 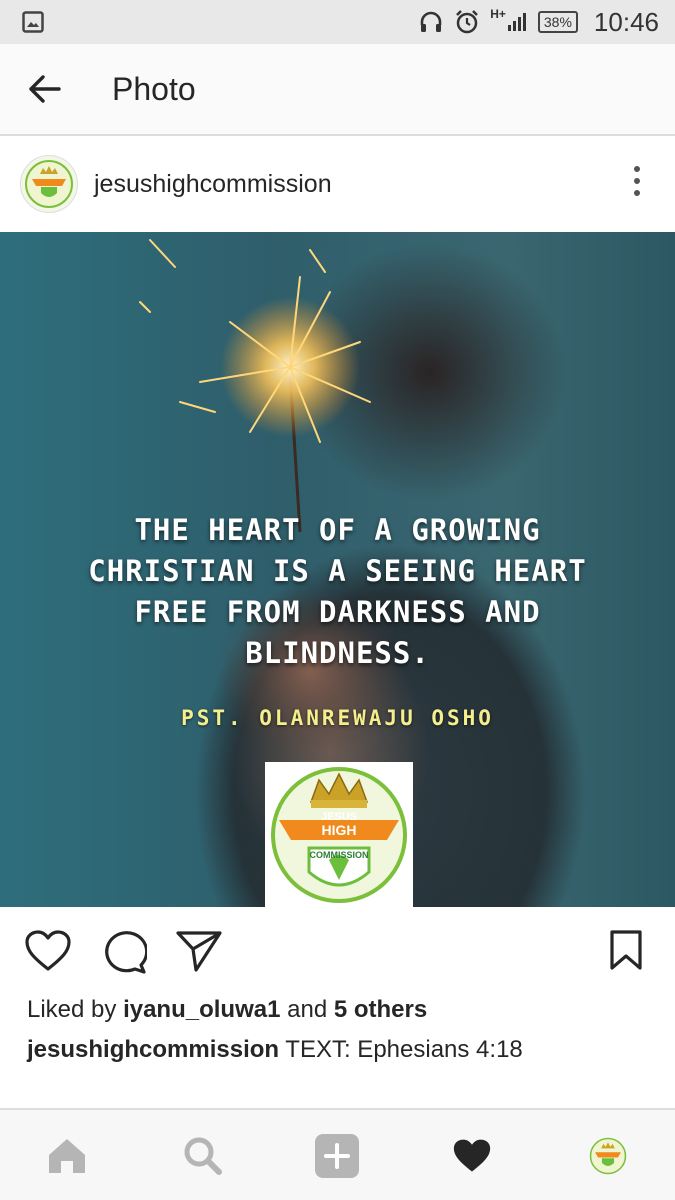 I want to click on add-icon, so click(x=337, y=1156).